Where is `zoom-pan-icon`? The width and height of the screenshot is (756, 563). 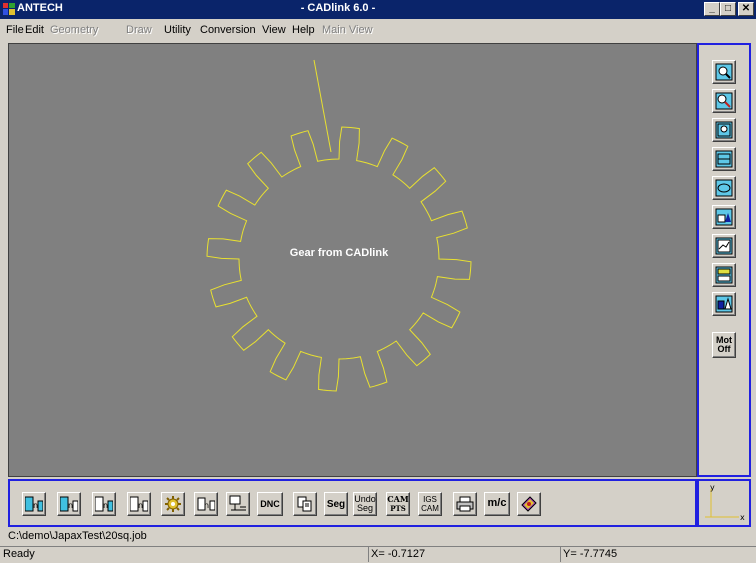
zoom-pan-icon is located at coordinates (724, 101).